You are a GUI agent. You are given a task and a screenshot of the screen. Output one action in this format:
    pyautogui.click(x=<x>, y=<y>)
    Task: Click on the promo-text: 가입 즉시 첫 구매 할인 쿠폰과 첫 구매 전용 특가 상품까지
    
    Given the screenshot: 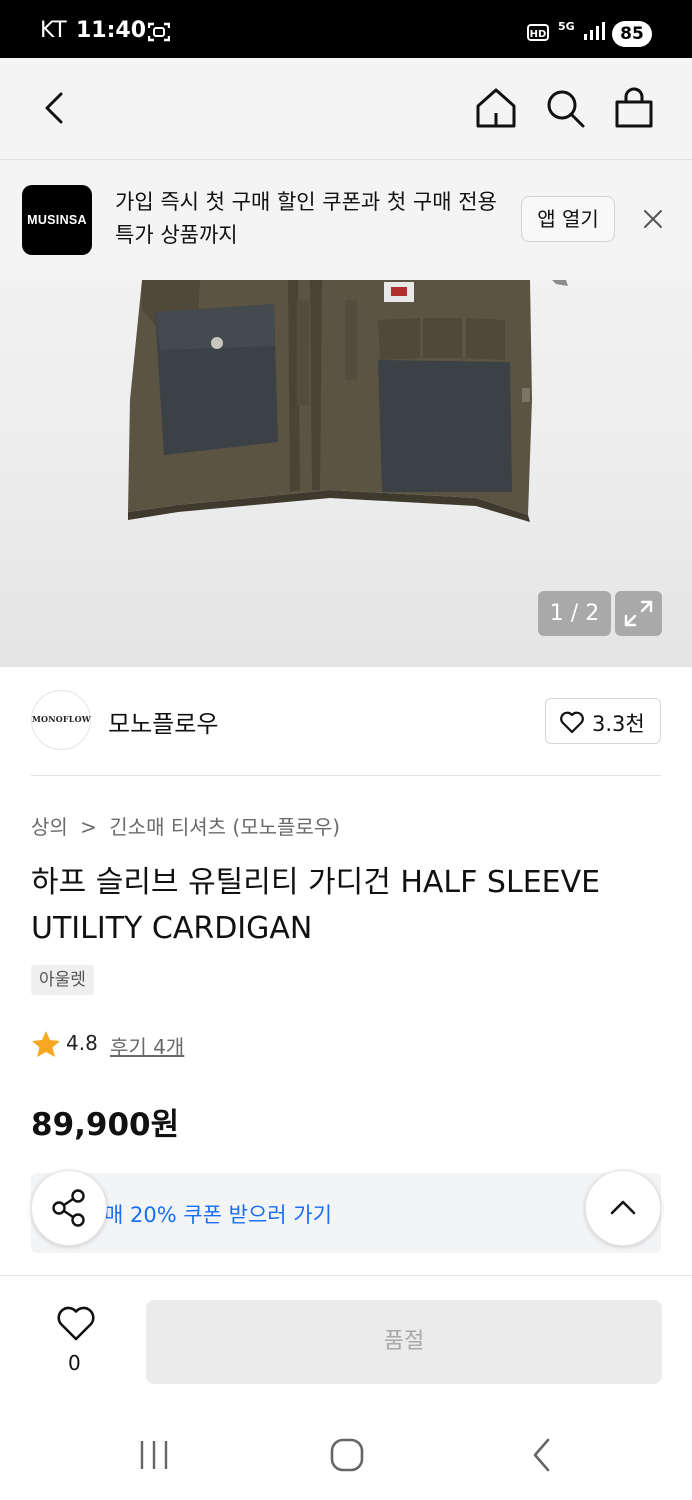 What is the action you would take?
    pyautogui.click(x=306, y=218)
    